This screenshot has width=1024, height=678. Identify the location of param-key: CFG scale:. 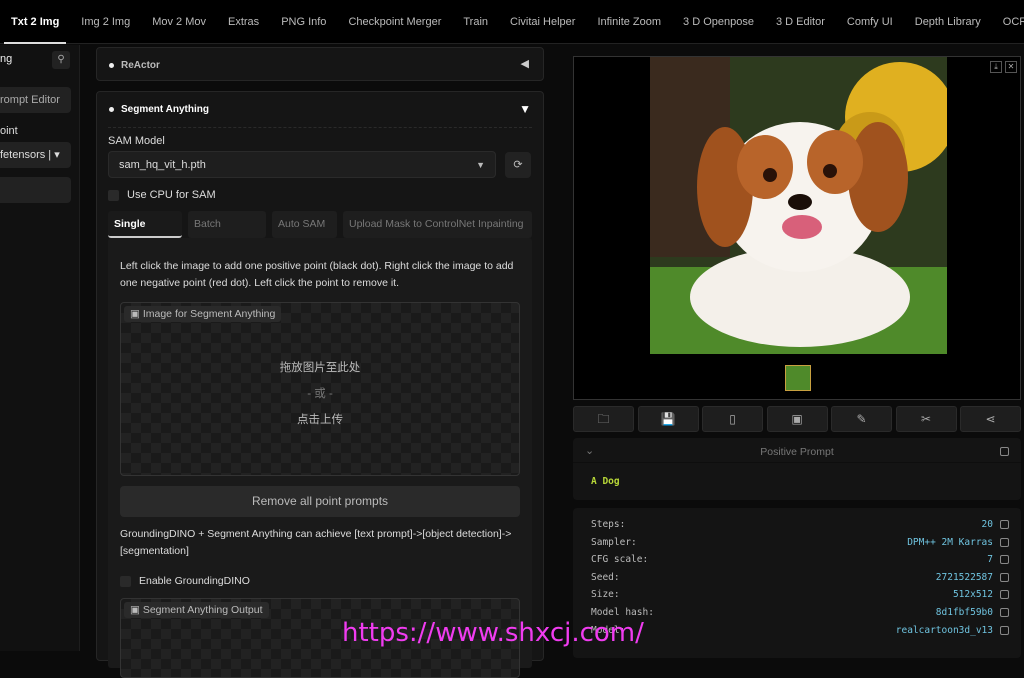
(620, 560).